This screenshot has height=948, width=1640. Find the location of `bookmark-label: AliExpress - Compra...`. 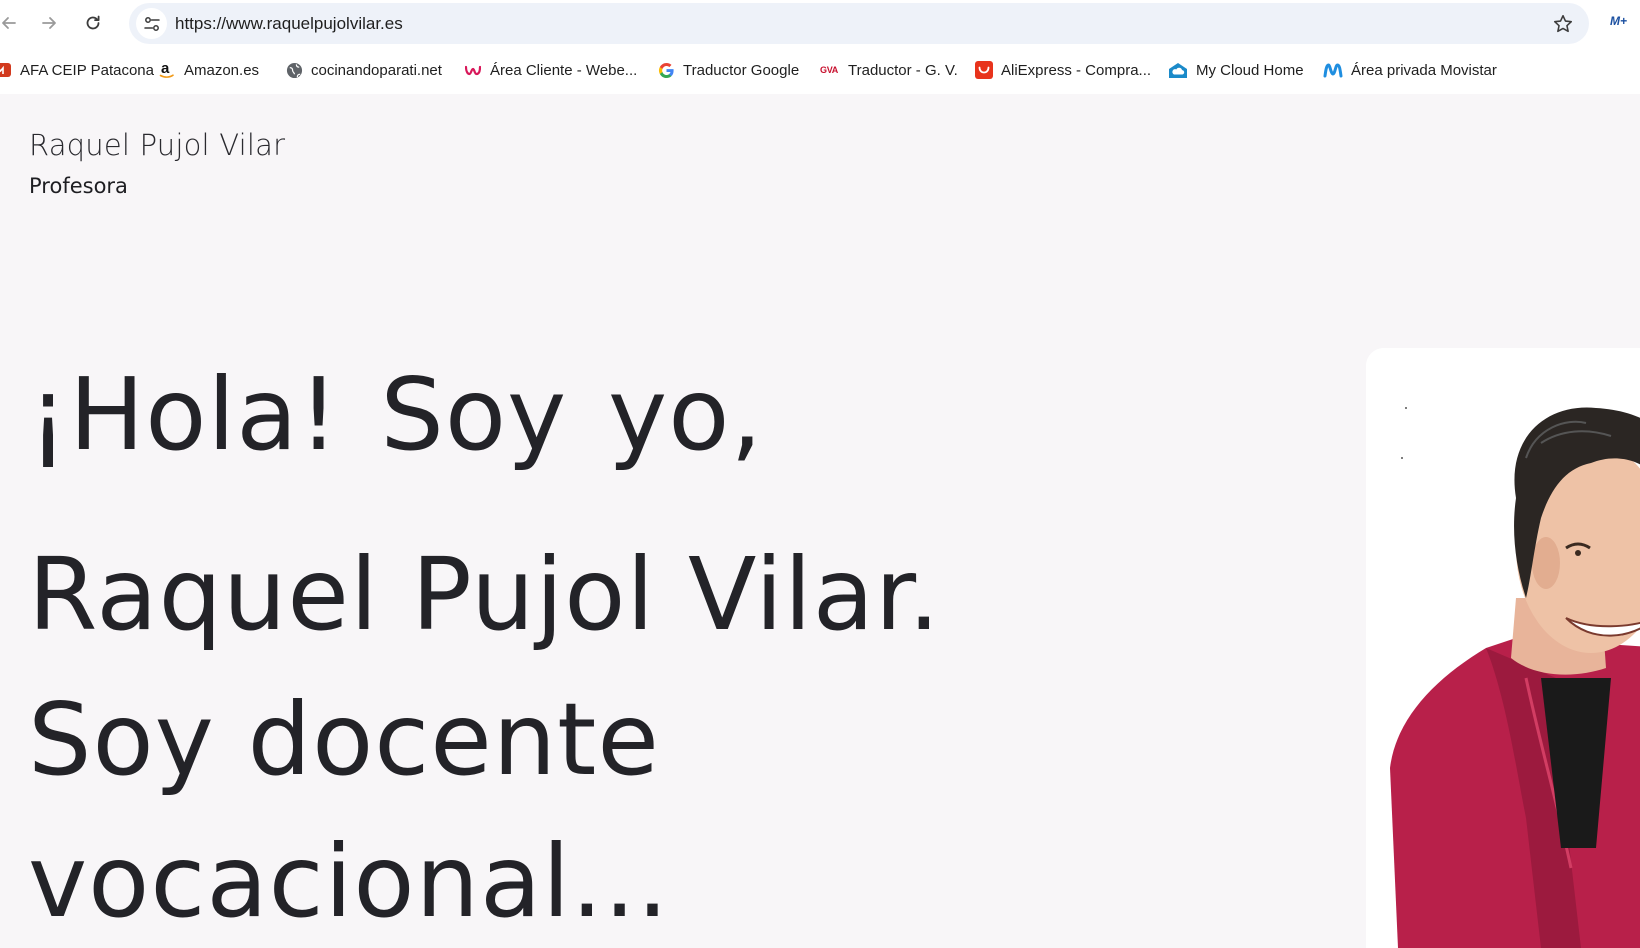

bookmark-label: AliExpress - Compra... is located at coordinates (1076, 70).